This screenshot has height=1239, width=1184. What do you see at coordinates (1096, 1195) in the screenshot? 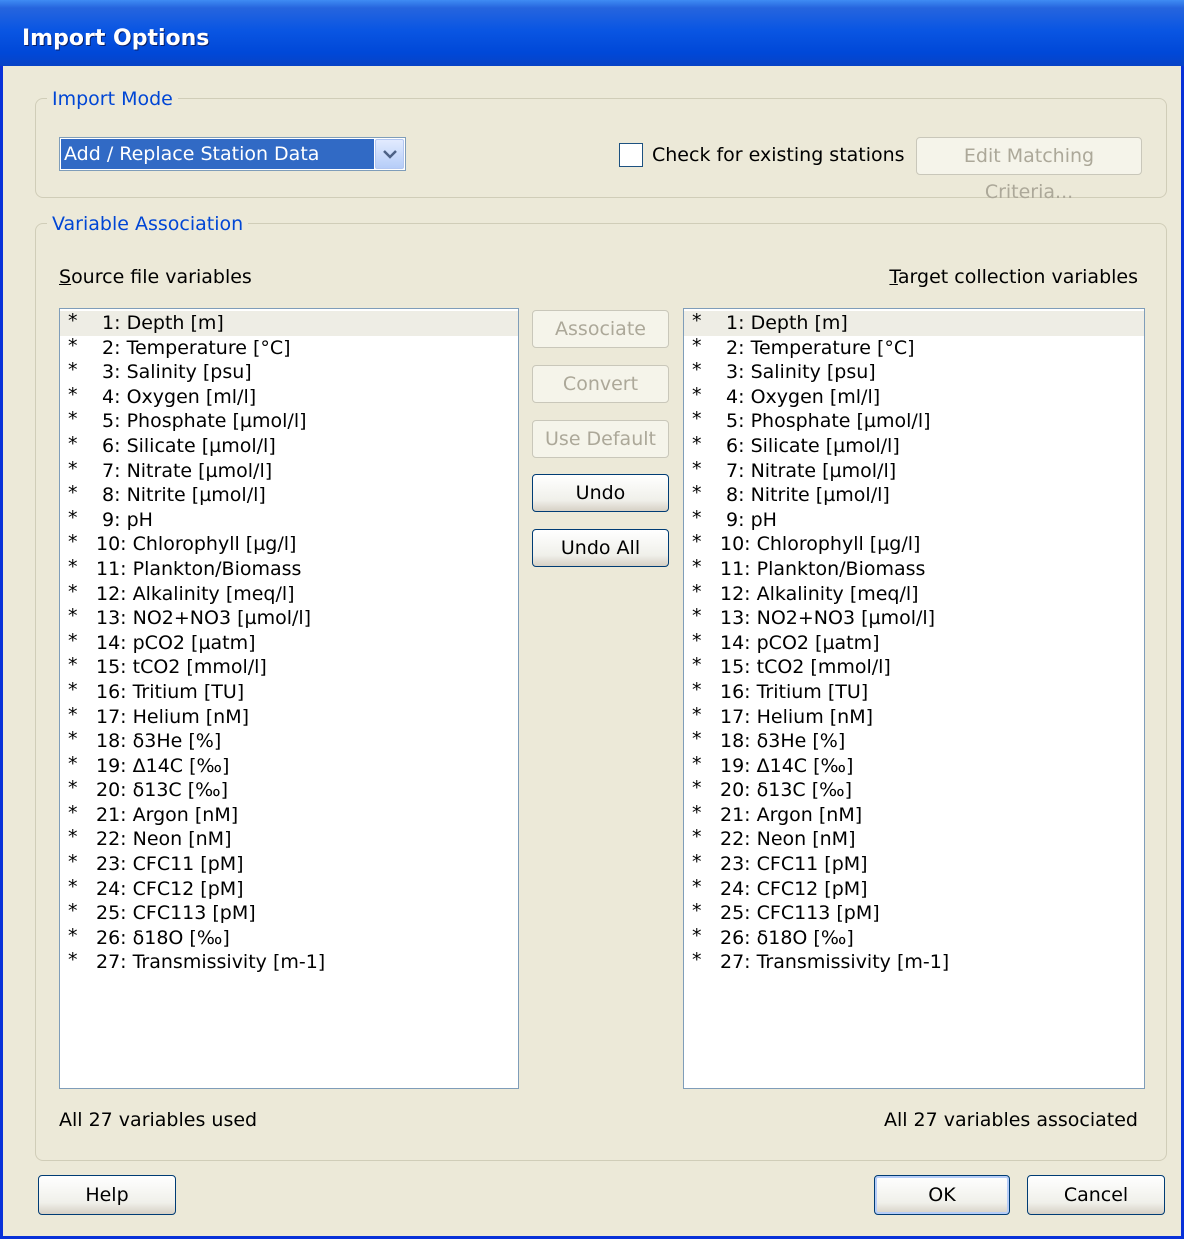
I see `cancel-button: Cancel` at bounding box center [1096, 1195].